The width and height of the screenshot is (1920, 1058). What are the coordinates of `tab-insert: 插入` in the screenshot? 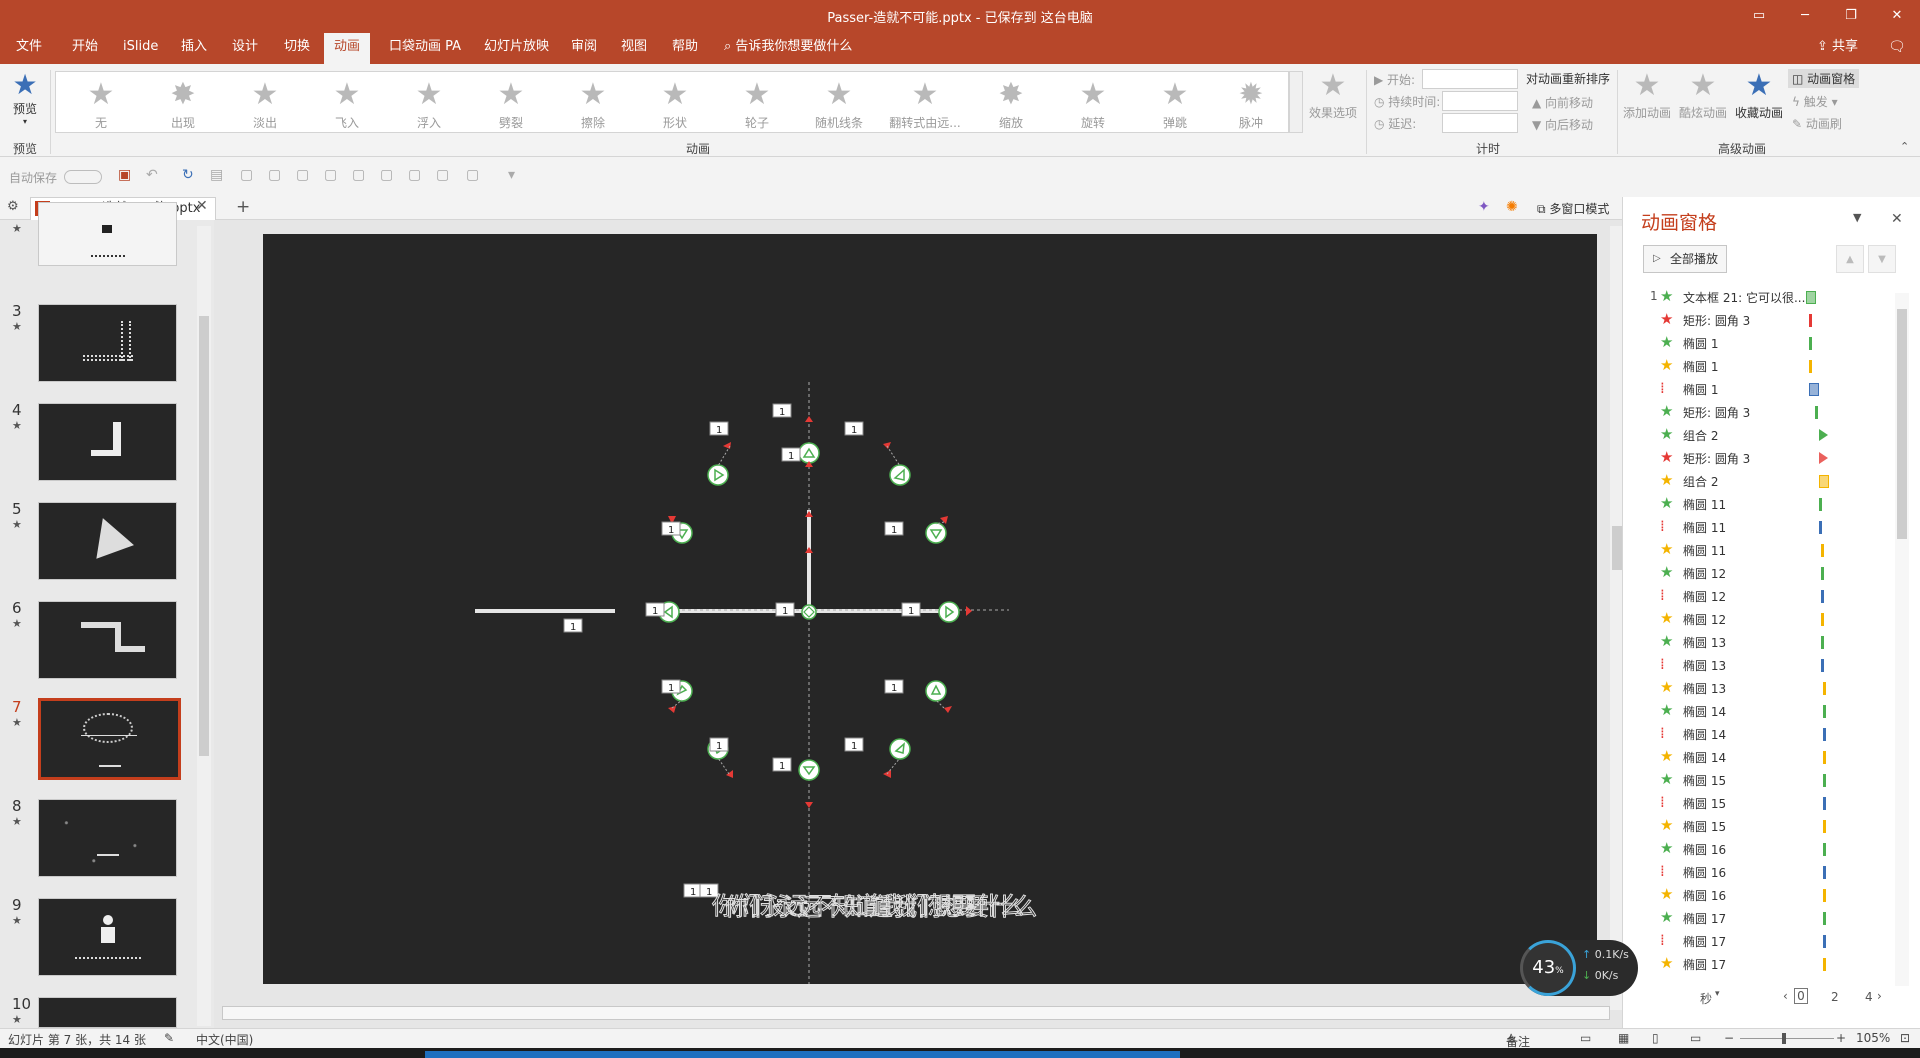 It's located at (194, 47).